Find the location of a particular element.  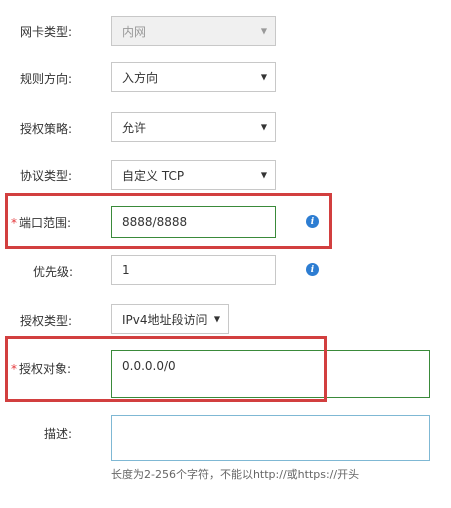

nic-type-value: 内网 is located at coordinates (134, 31).